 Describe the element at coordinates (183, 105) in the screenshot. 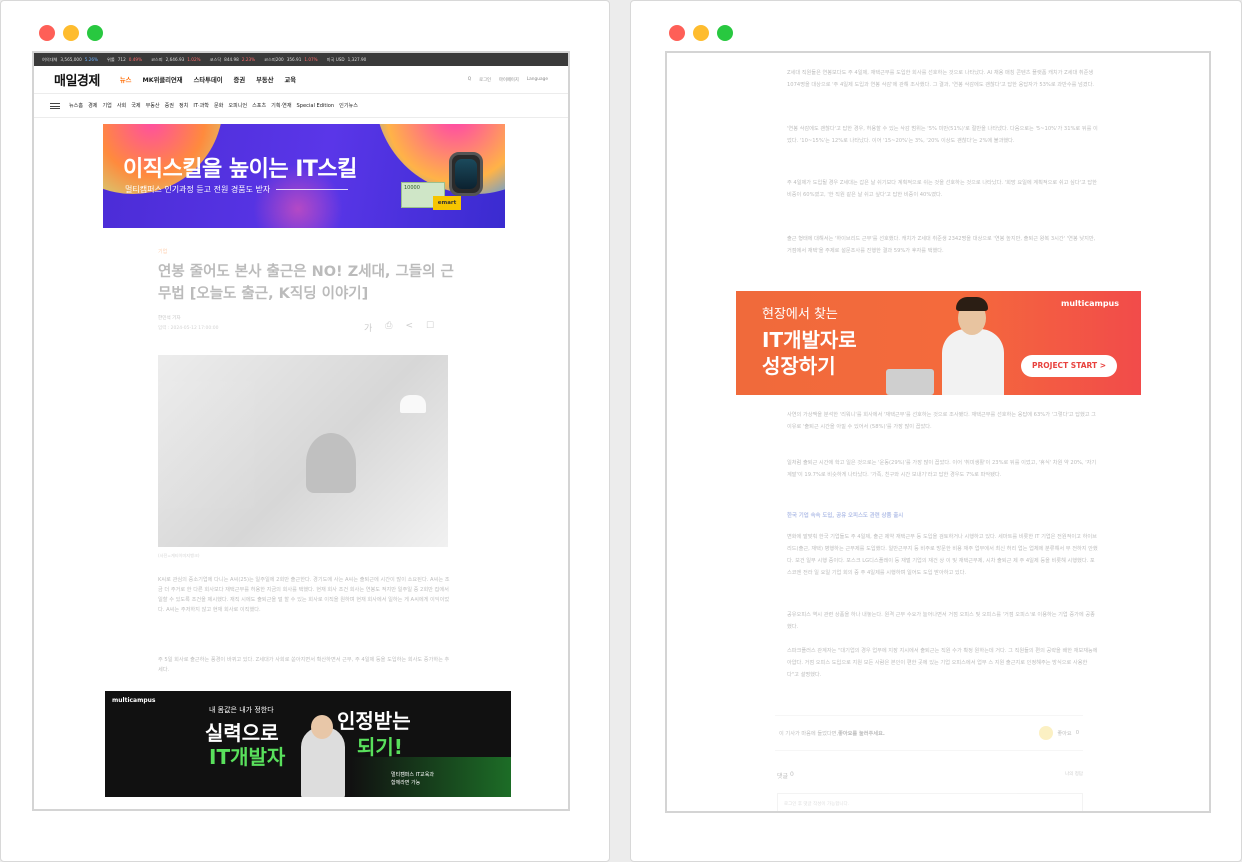

I see `section-nav-item: 정치` at that location.